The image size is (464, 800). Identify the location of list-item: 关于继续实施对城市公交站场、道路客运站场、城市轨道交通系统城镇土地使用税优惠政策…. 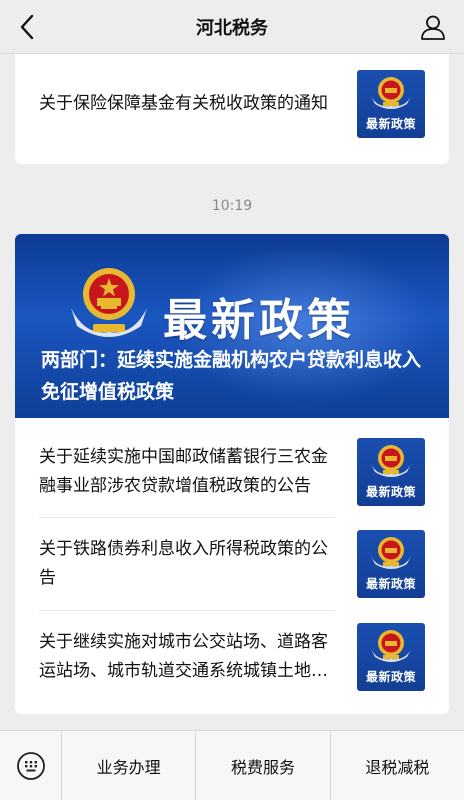
(232, 657).